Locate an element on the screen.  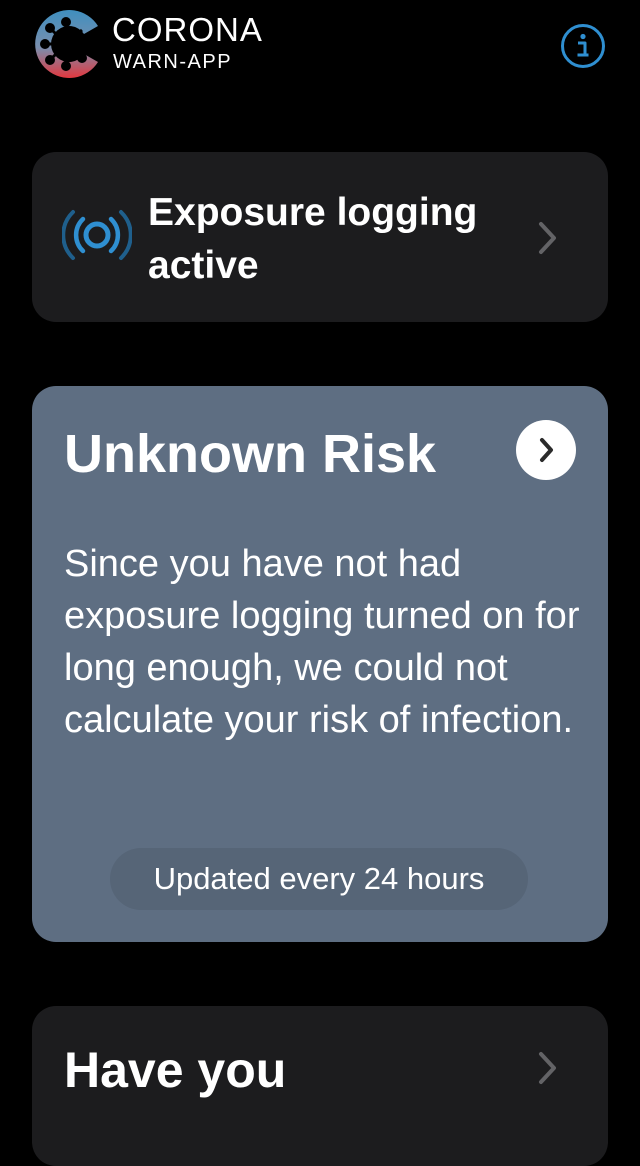
exposure-logging-card: Exposure logging active is located at coordinates (320, 237).